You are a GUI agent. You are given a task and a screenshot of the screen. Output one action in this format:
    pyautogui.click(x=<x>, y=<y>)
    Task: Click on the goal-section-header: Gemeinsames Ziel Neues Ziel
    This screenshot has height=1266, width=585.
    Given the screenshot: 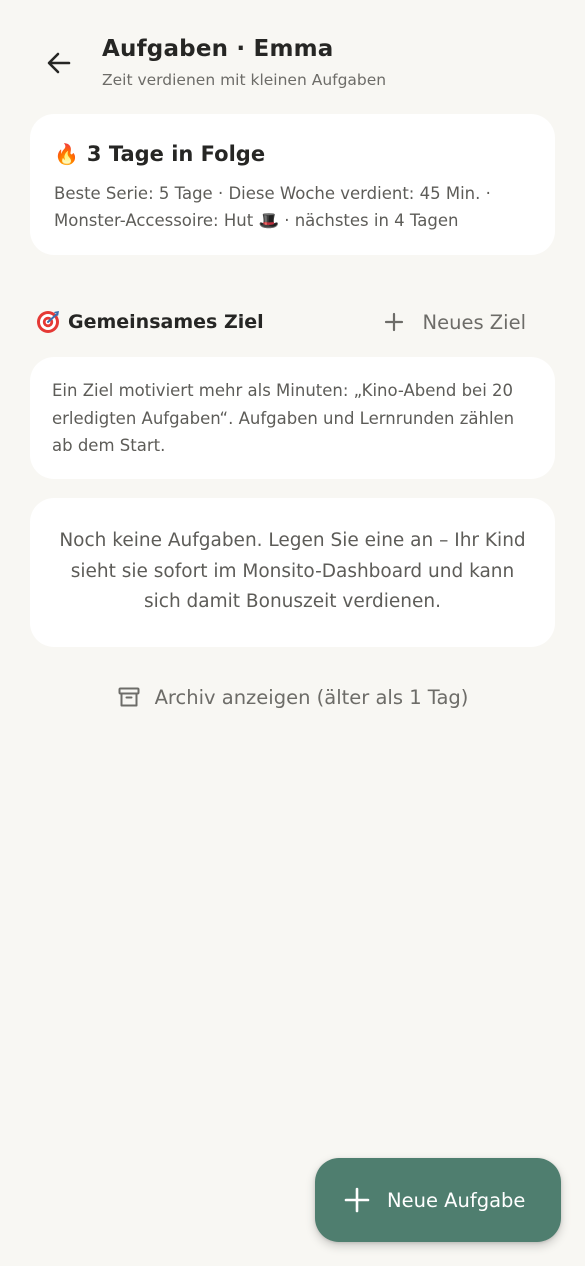 What is the action you would take?
    pyautogui.click(x=291, y=322)
    